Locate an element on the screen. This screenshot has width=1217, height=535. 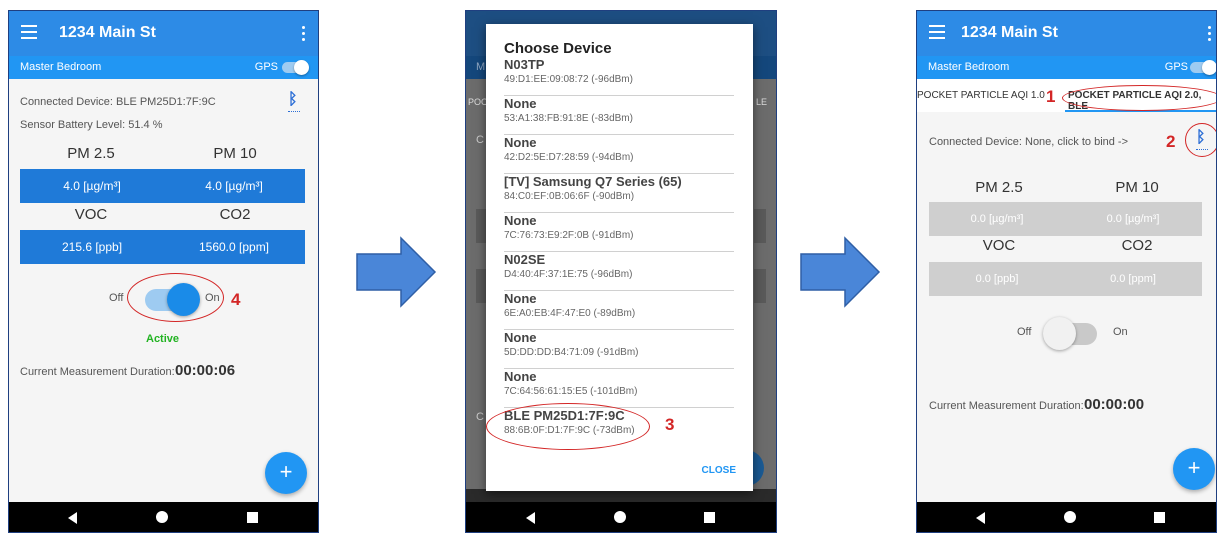
device-item: N02SE D4:40:4F:37:1E:75 (-96dBm) is located at coordinates (619, 271).